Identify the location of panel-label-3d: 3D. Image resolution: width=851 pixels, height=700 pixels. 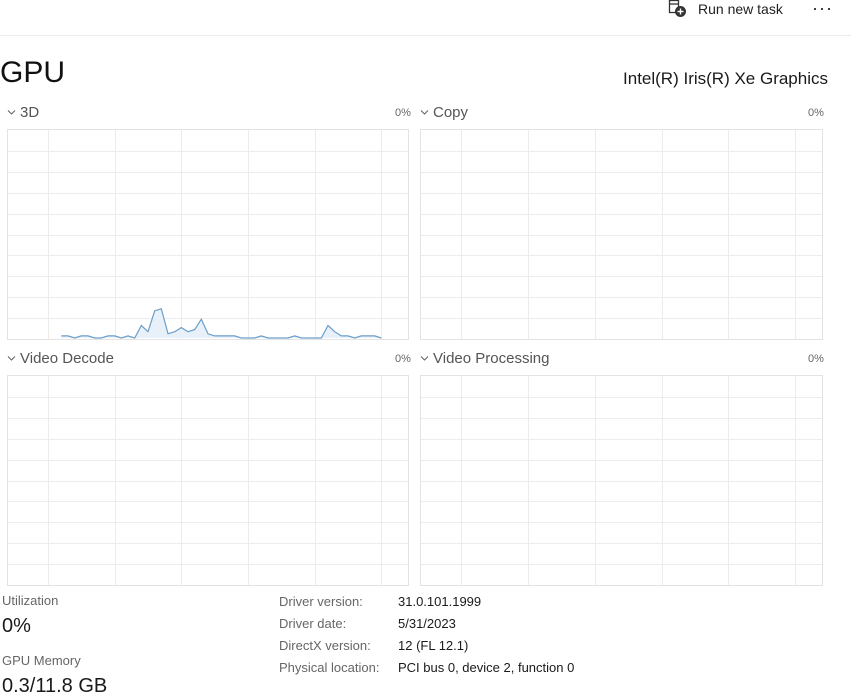
(30, 112).